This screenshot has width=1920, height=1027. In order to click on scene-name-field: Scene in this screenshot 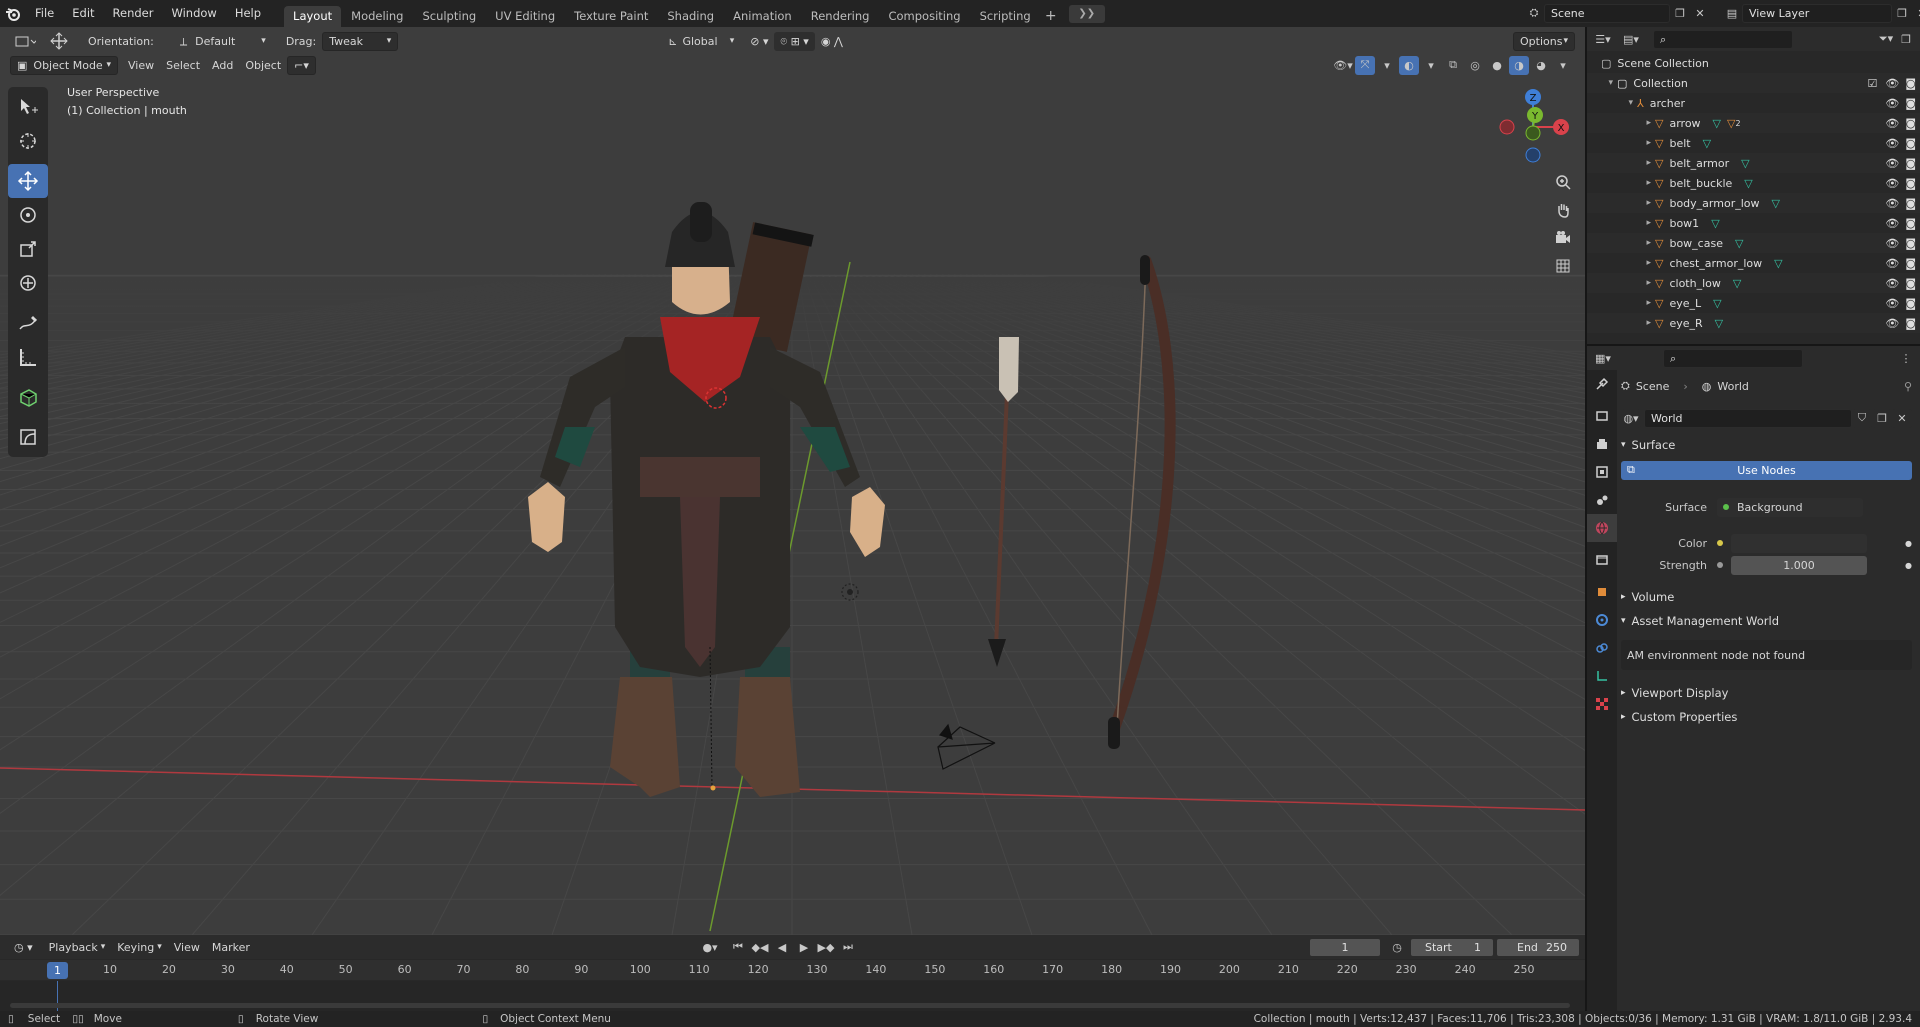, I will do `click(1607, 13)`.